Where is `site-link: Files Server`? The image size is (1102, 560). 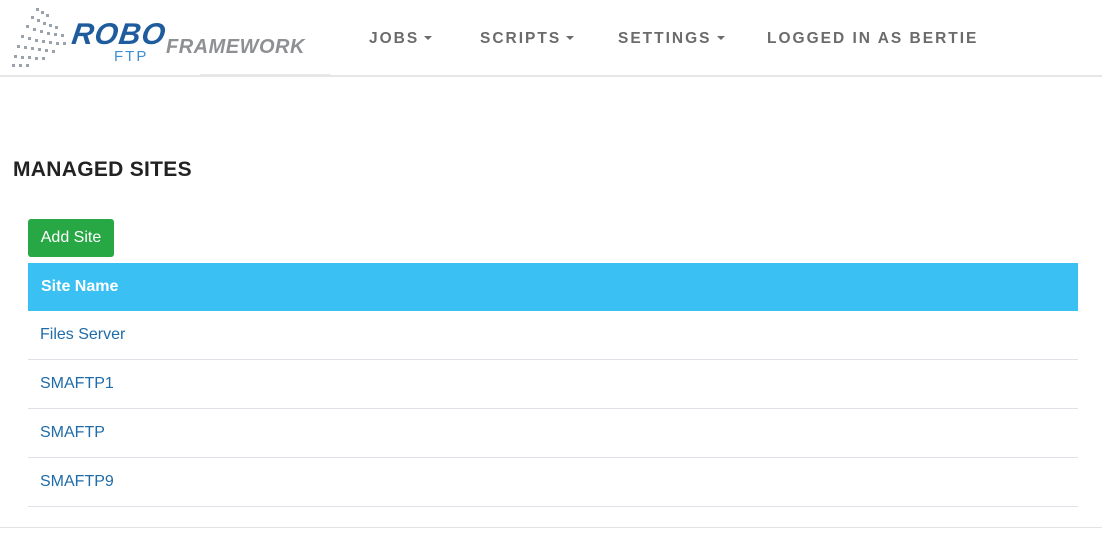
site-link: Files Server is located at coordinates (82, 334).